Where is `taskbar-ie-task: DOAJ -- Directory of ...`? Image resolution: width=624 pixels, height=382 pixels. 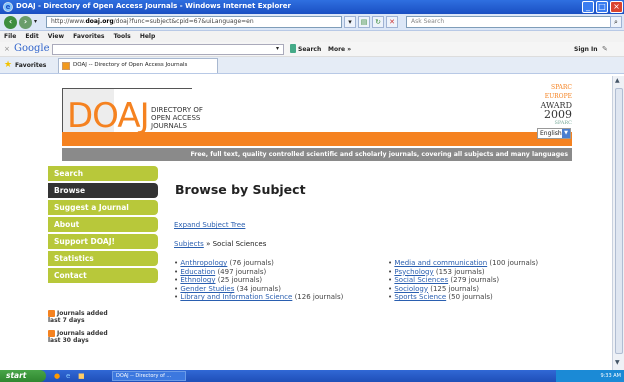
taskbar-ie-task: DOAJ -- Directory of ... is located at coordinates (149, 376).